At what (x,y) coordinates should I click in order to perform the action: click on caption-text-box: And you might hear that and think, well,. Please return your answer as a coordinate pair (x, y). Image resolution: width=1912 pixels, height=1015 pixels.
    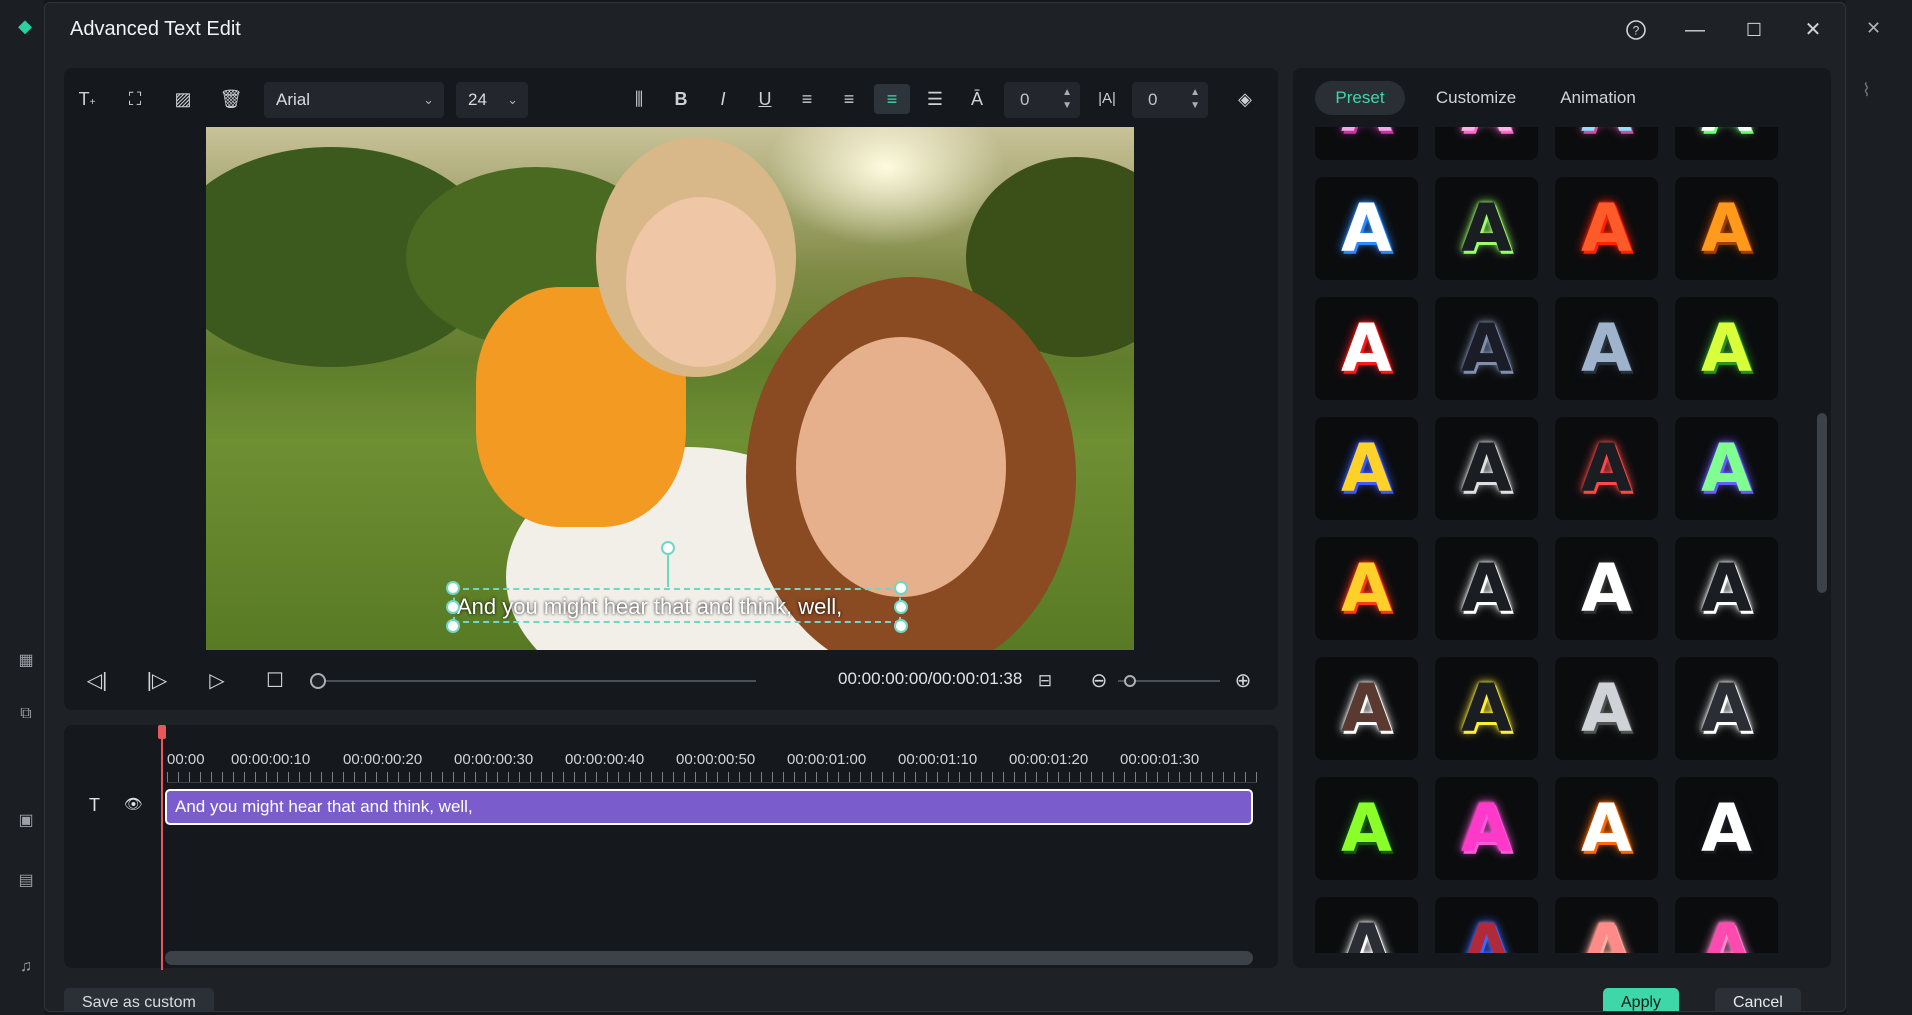
    Looking at the image, I should click on (677, 605).